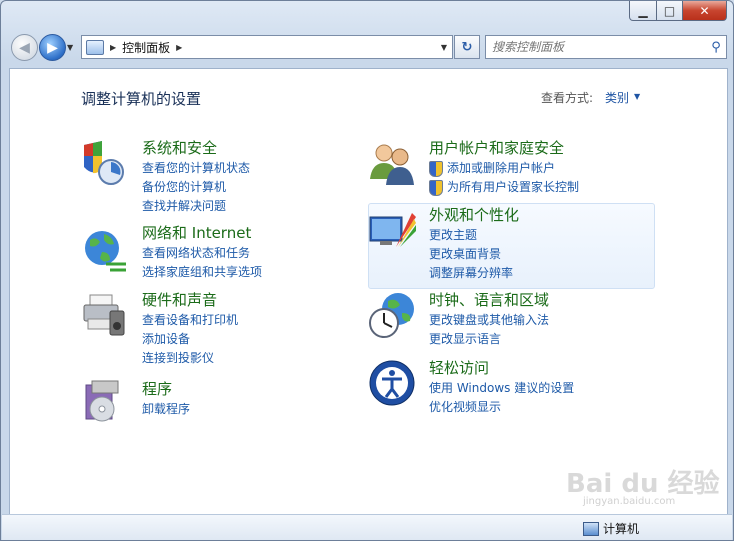 The image size is (734, 541). I want to click on category-link: 更改桌面背景, so click(569, 254).